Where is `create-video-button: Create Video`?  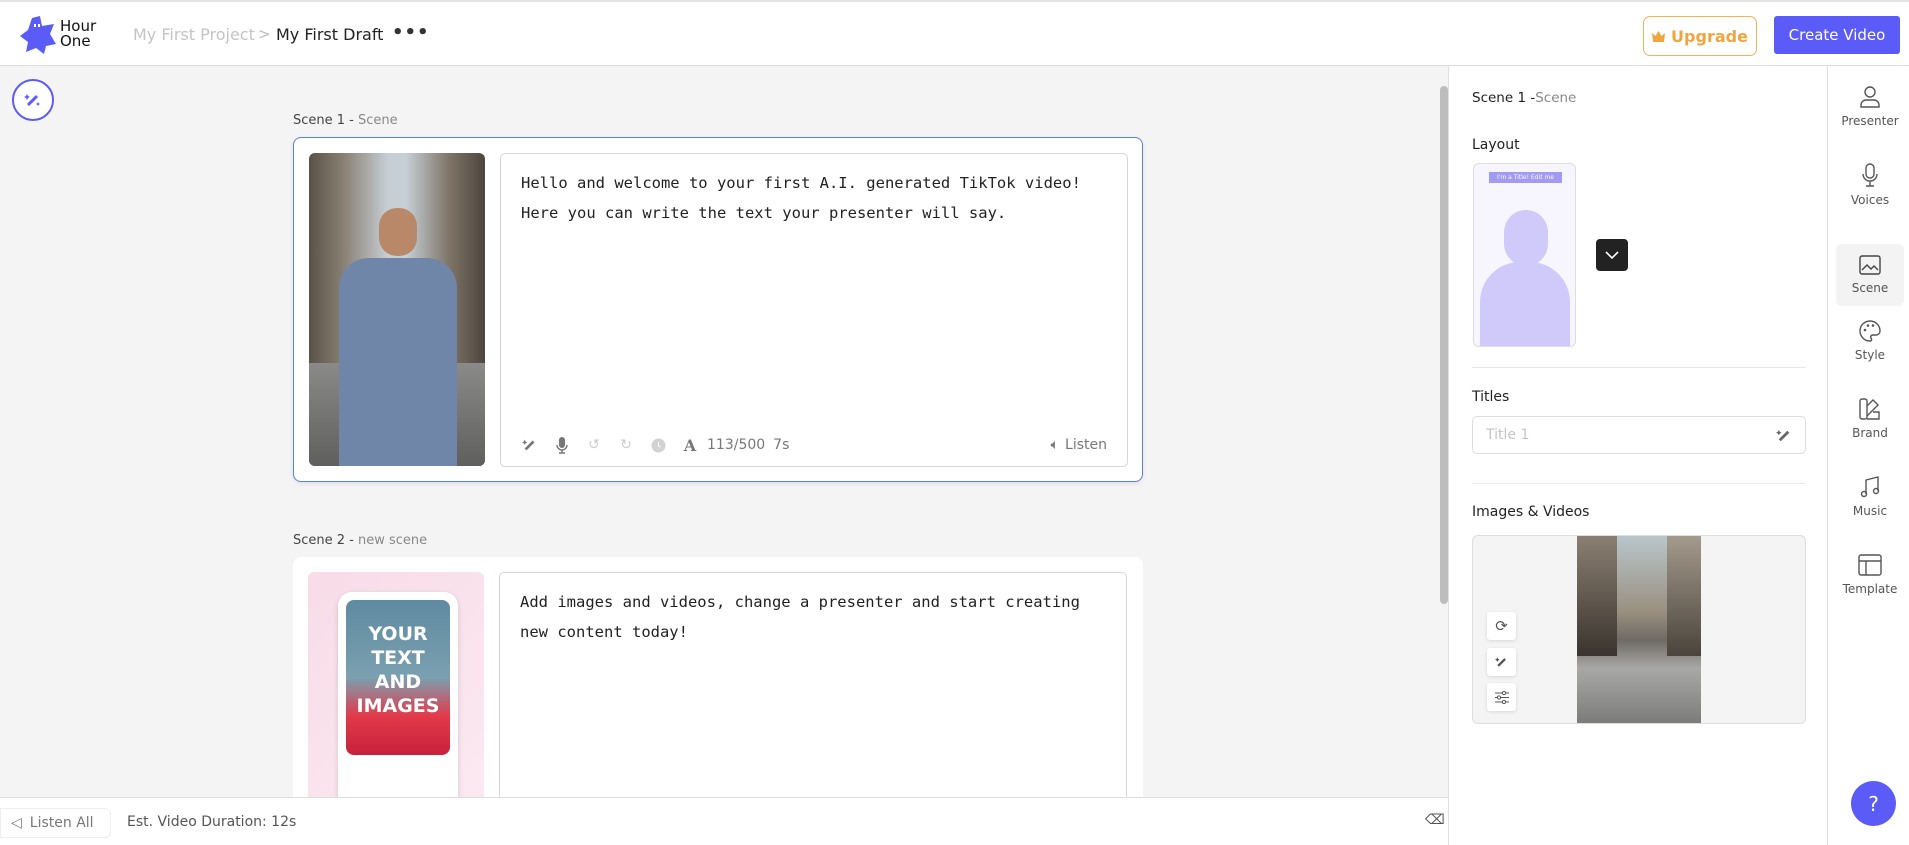
create-video-button: Create Video is located at coordinates (1837, 35).